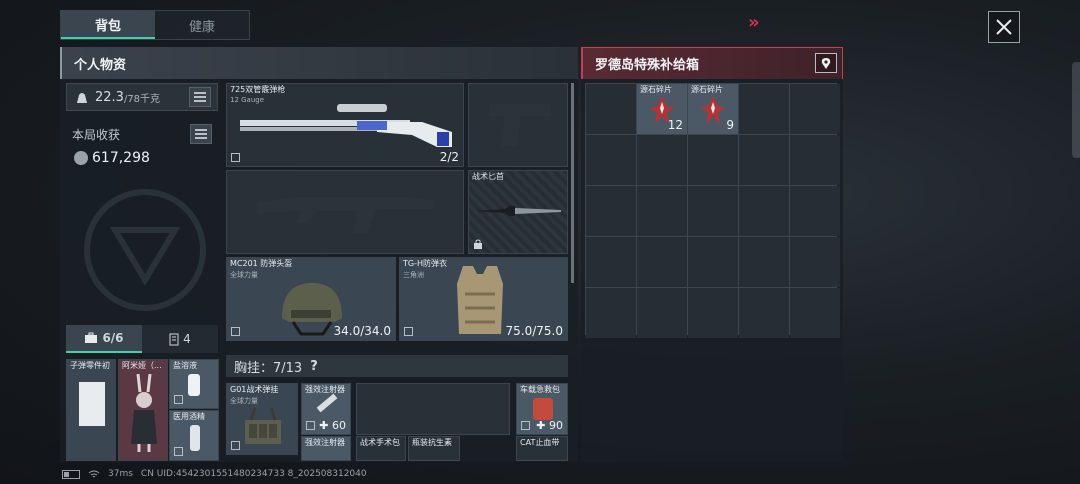 Image resolution: width=1080 pixels, height=484 pixels. Describe the element at coordinates (90, 365) in the screenshot. I see `item-label: 子弹零件初` at that location.